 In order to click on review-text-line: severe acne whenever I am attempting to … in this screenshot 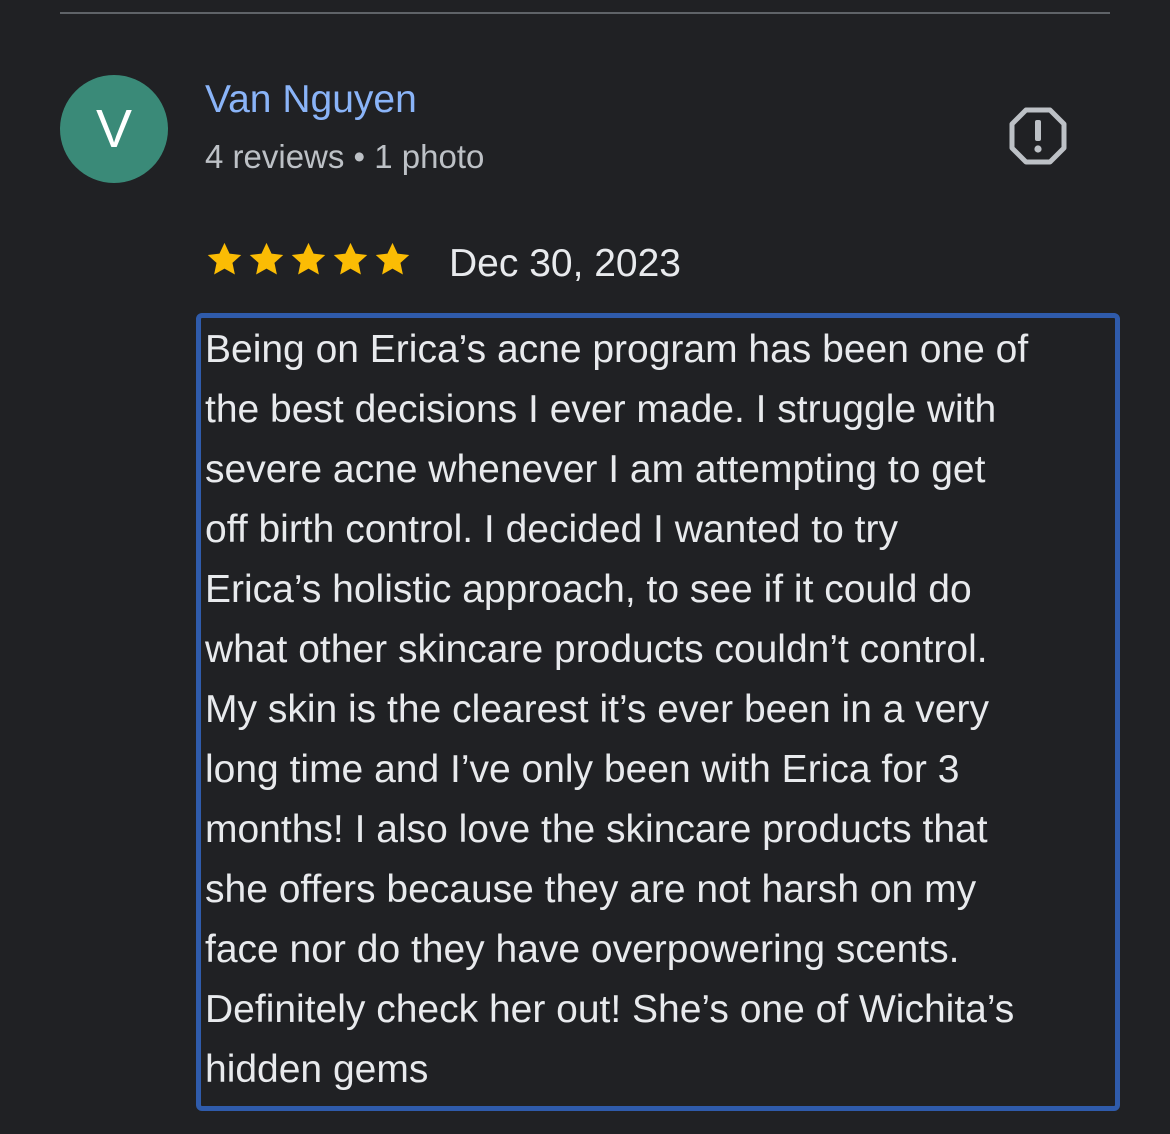, I will do `click(595, 469)`.